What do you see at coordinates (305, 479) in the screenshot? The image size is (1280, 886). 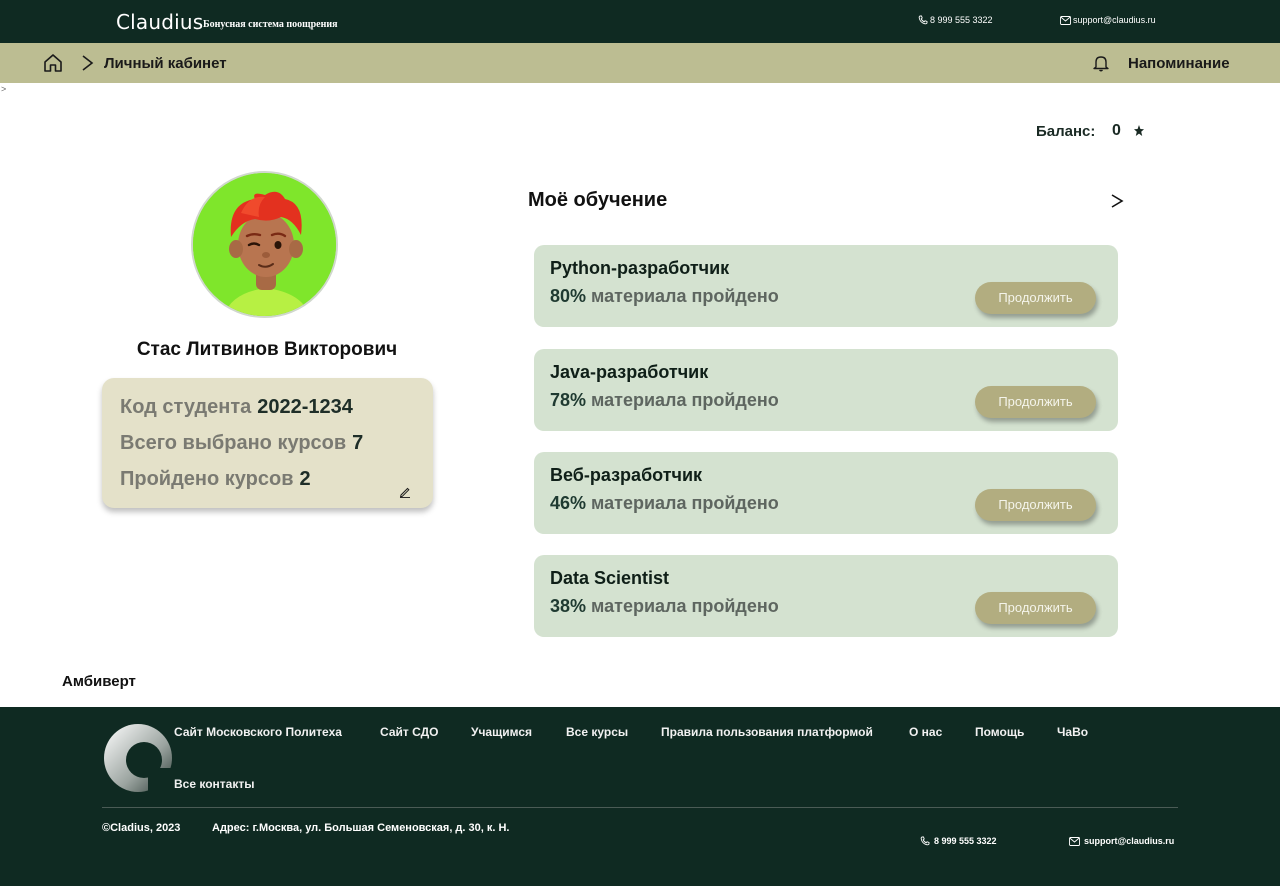 I see `completed-courses-value: 2` at bounding box center [305, 479].